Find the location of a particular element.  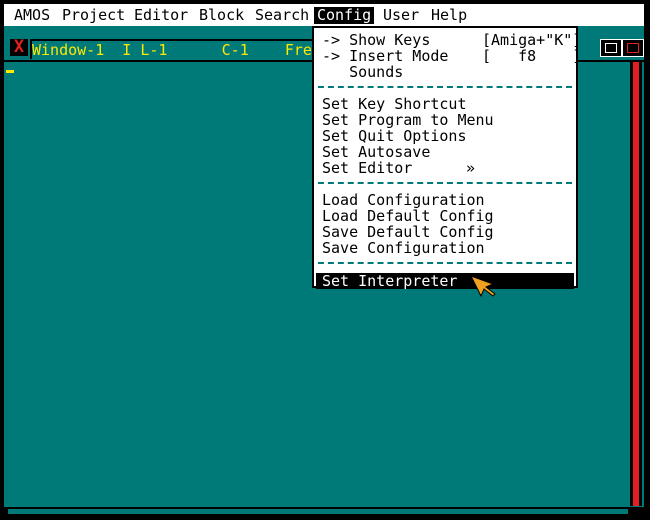

close-icon: X is located at coordinates (19, 47).